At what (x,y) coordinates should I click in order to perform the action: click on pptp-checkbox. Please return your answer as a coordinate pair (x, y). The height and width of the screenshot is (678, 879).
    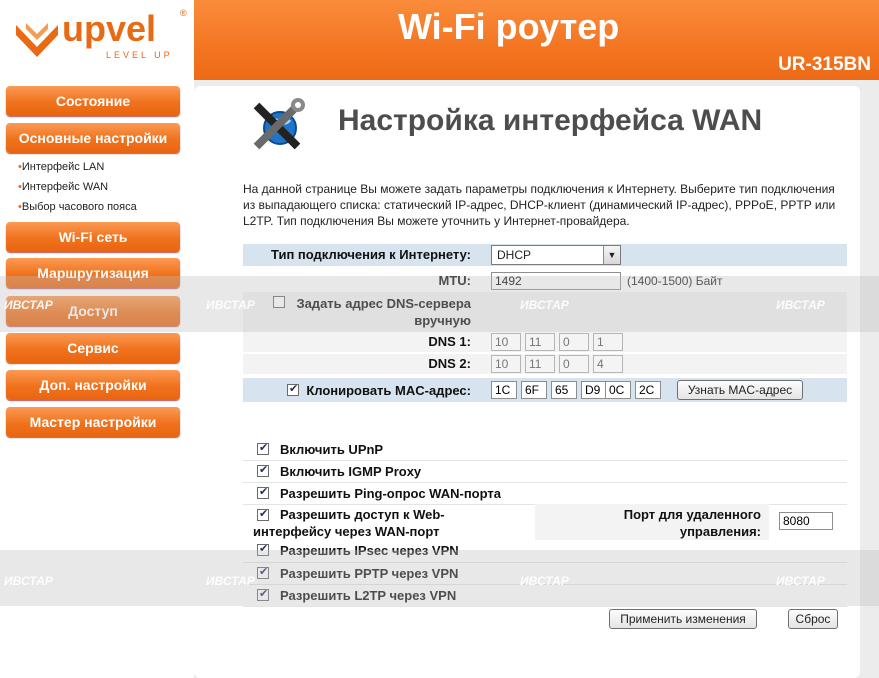
    Looking at the image, I should click on (263, 572).